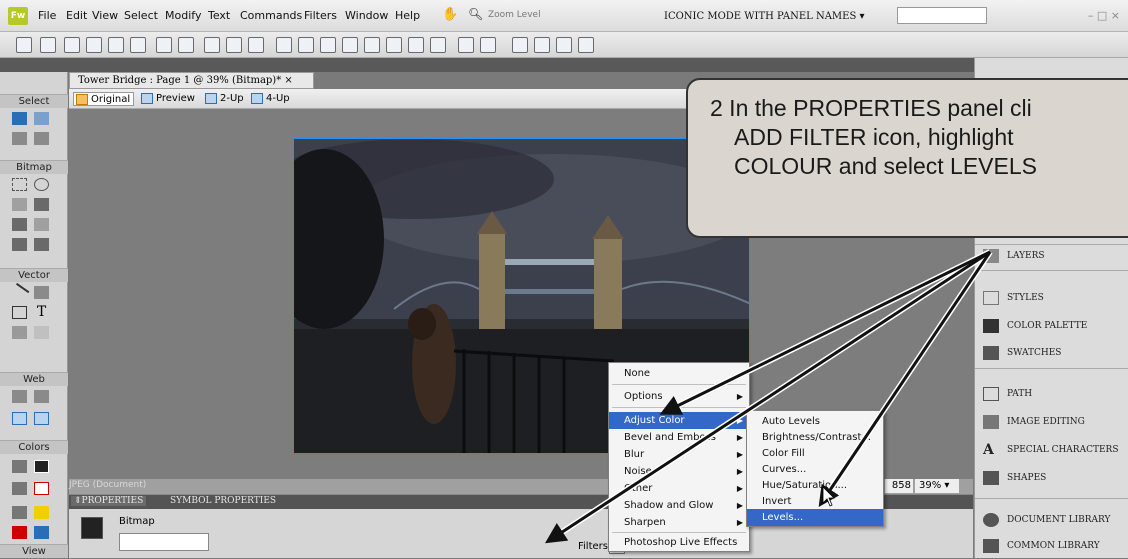  I want to click on arrow-to-adjust-color, so click(825, 332).